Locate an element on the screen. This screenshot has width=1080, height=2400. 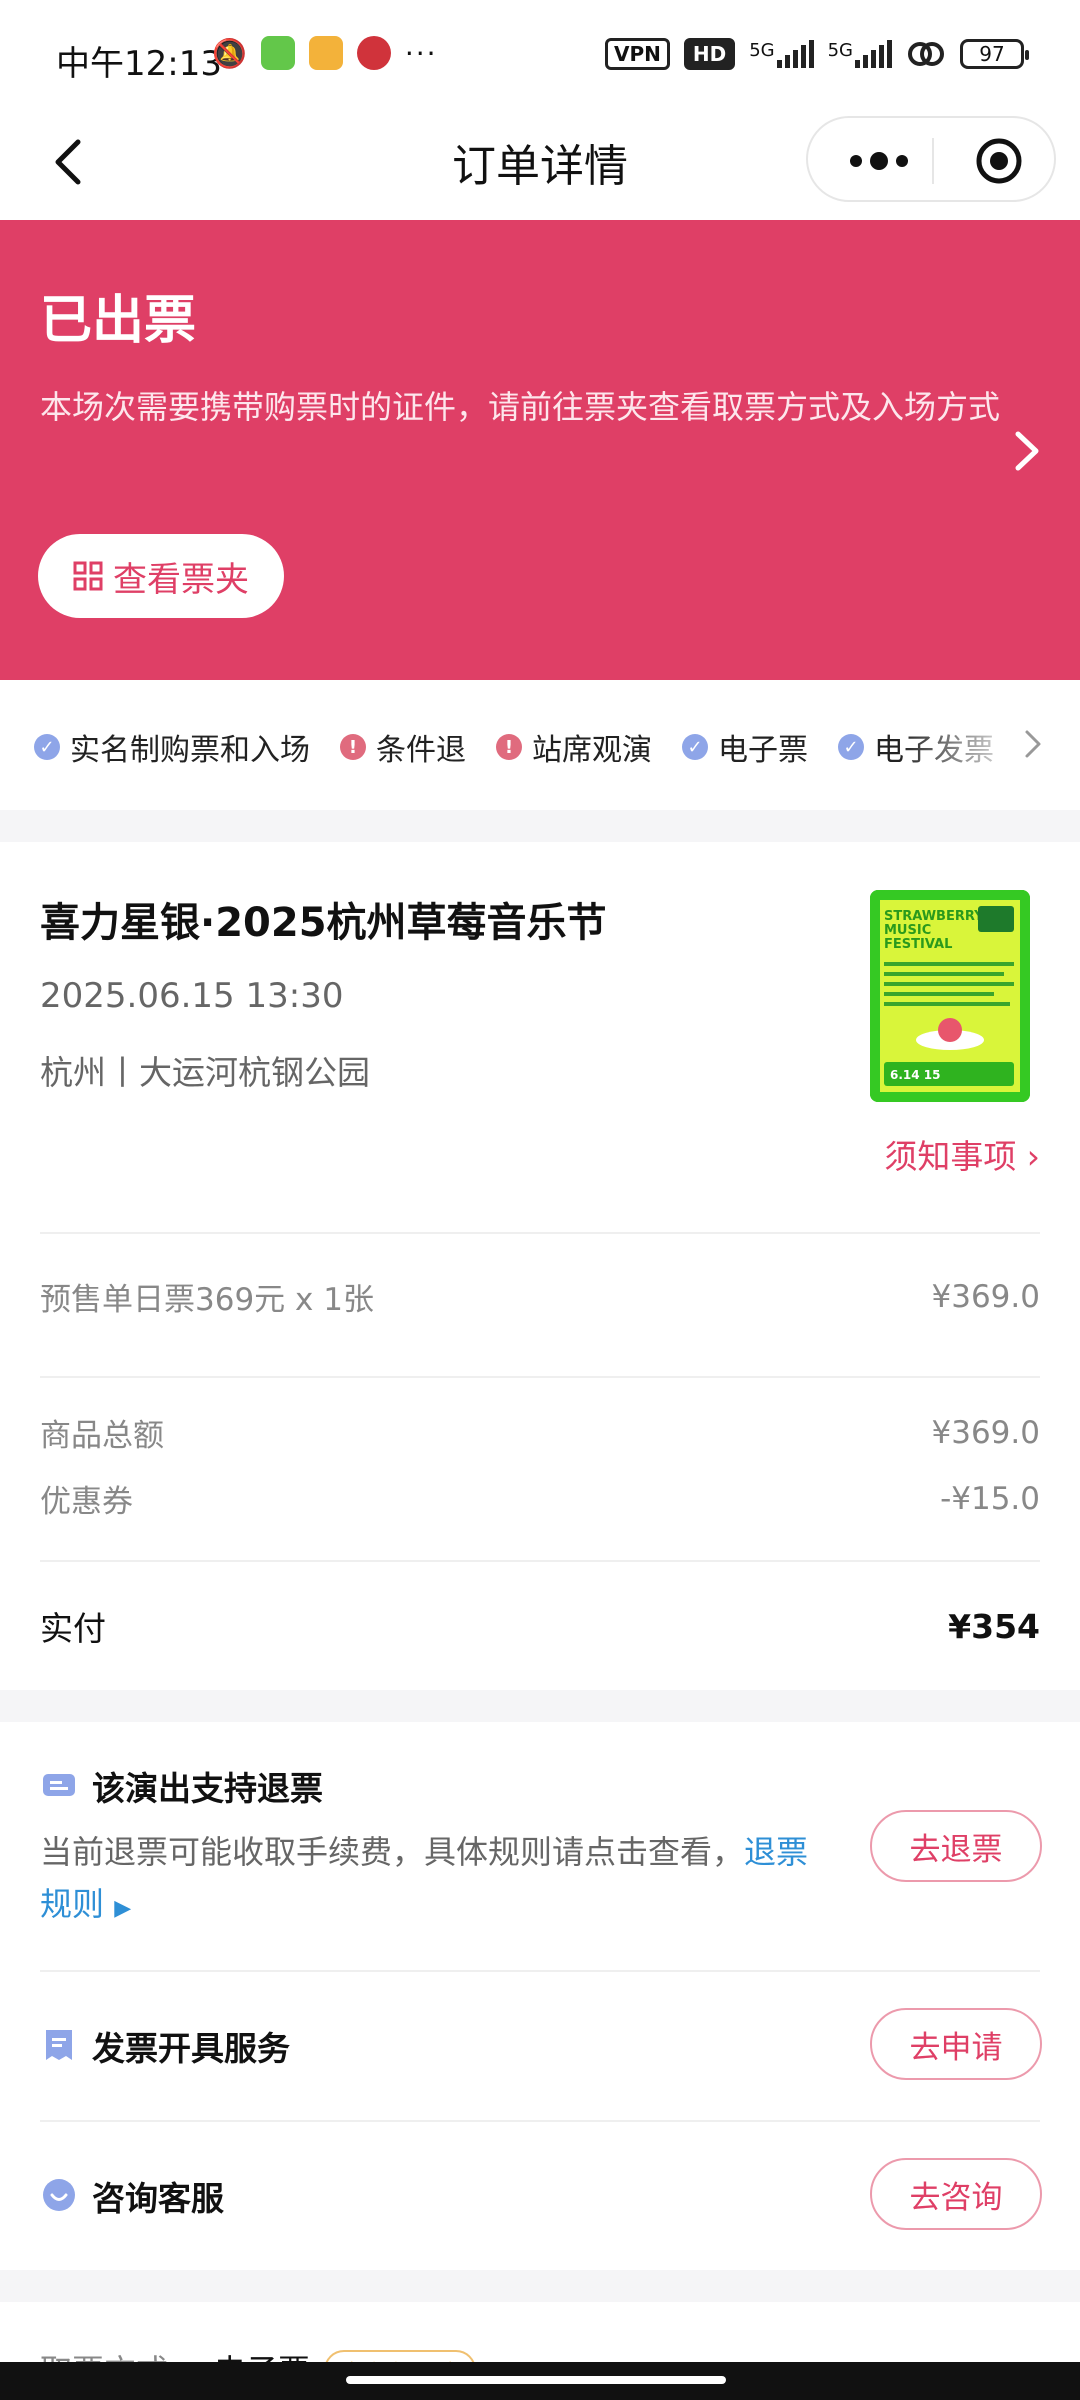
policy-tags: ✓实名制购票和入场 !条件退 !站席观演 ✓电子票 ✓电子发票 is located at coordinates (540, 745).